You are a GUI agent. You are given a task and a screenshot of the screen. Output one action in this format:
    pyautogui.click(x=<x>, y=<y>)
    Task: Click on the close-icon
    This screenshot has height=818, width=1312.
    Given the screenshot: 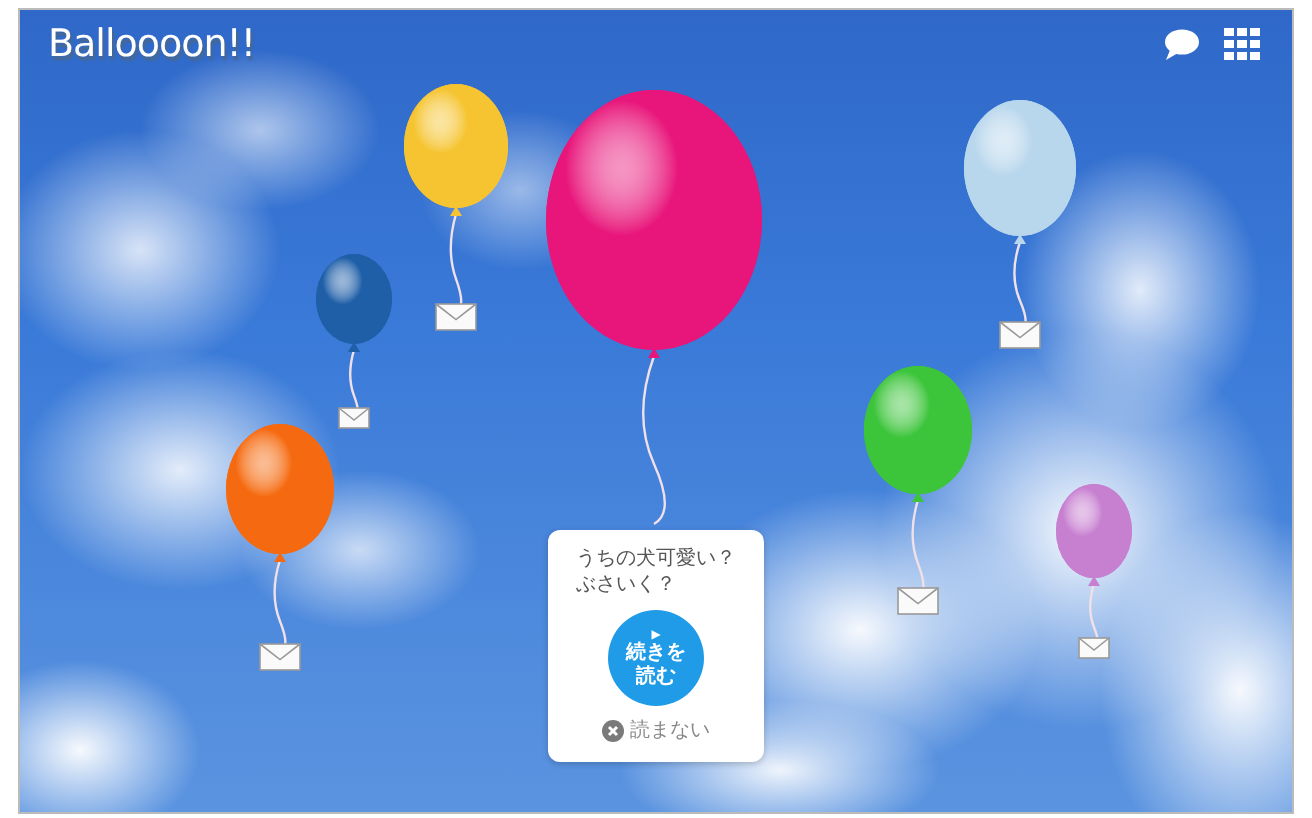 What is the action you would take?
    pyautogui.click(x=613, y=730)
    